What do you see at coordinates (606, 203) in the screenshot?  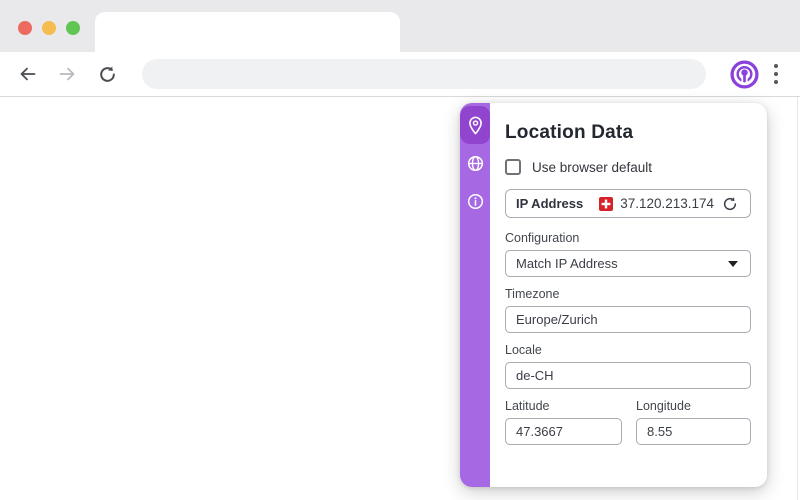 I see `switzerland-flag-icon` at bounding box center [606, 203].